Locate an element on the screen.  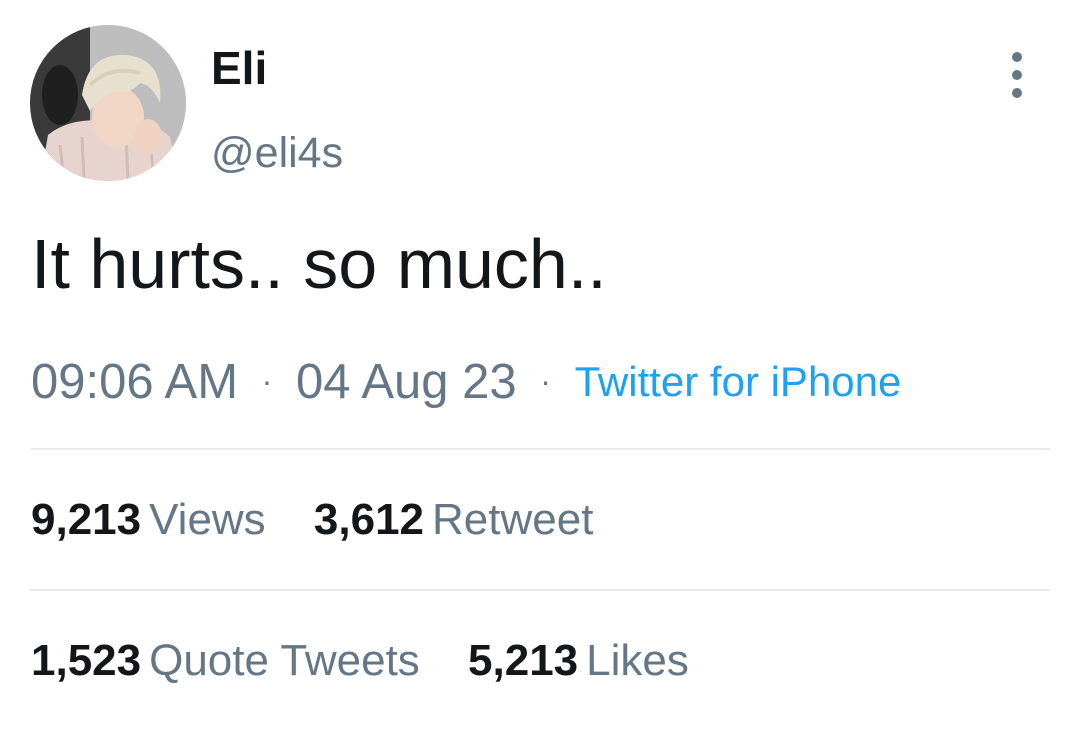
likes-stat: 5,213 Likes is located at coordinates (578, 661).